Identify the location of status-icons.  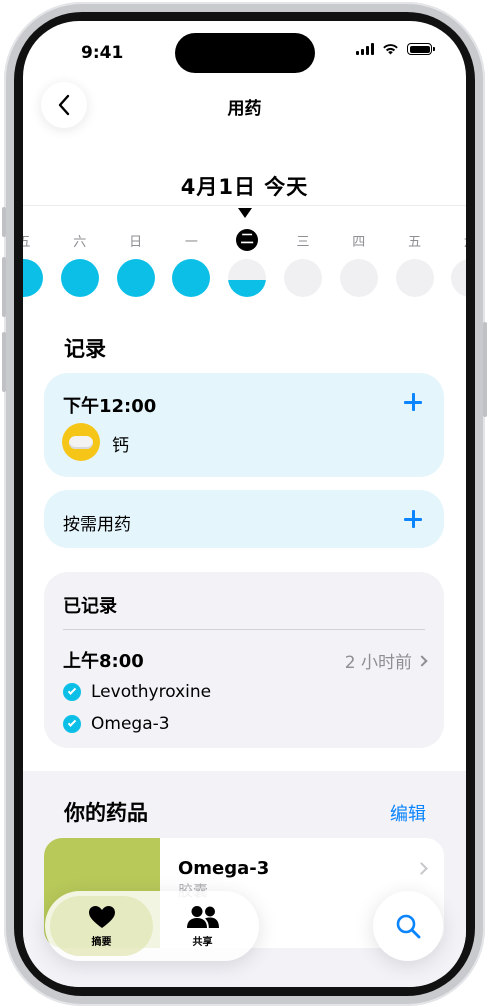
(395, 49).